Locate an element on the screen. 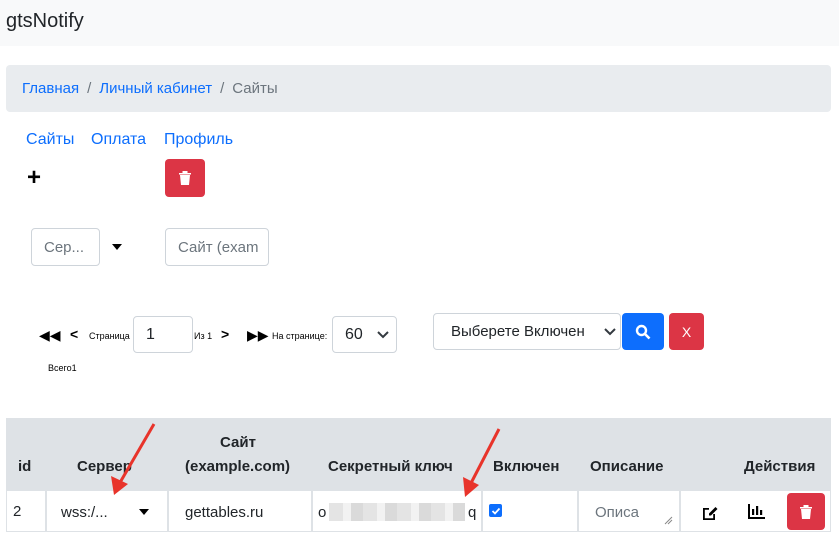 The width and height of the screenshot is (839, 548). nav-link-payment: Оплата is located at coordinates (118, 140).